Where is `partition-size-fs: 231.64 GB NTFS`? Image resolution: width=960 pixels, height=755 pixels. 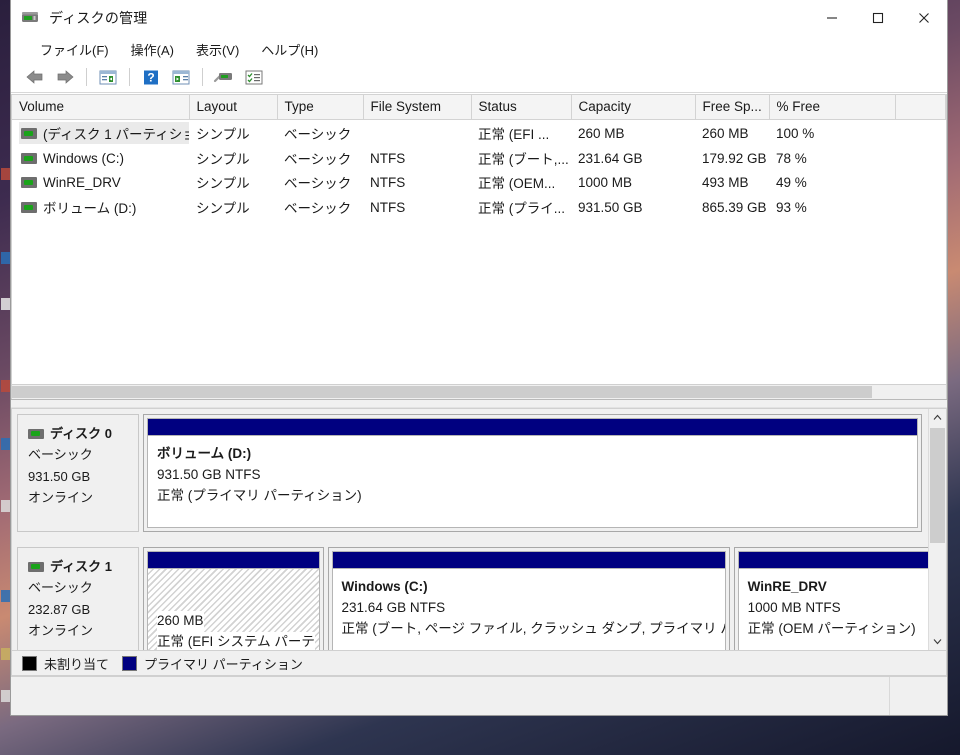
partition-size-fs: 231.64 GB NTFS is located at coordinates (393, 607).